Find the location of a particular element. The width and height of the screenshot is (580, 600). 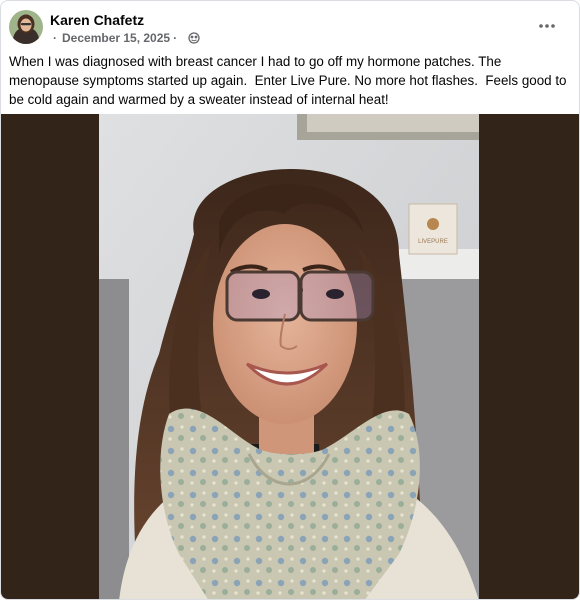

more-options-icon is located at coordinates (547, 26).